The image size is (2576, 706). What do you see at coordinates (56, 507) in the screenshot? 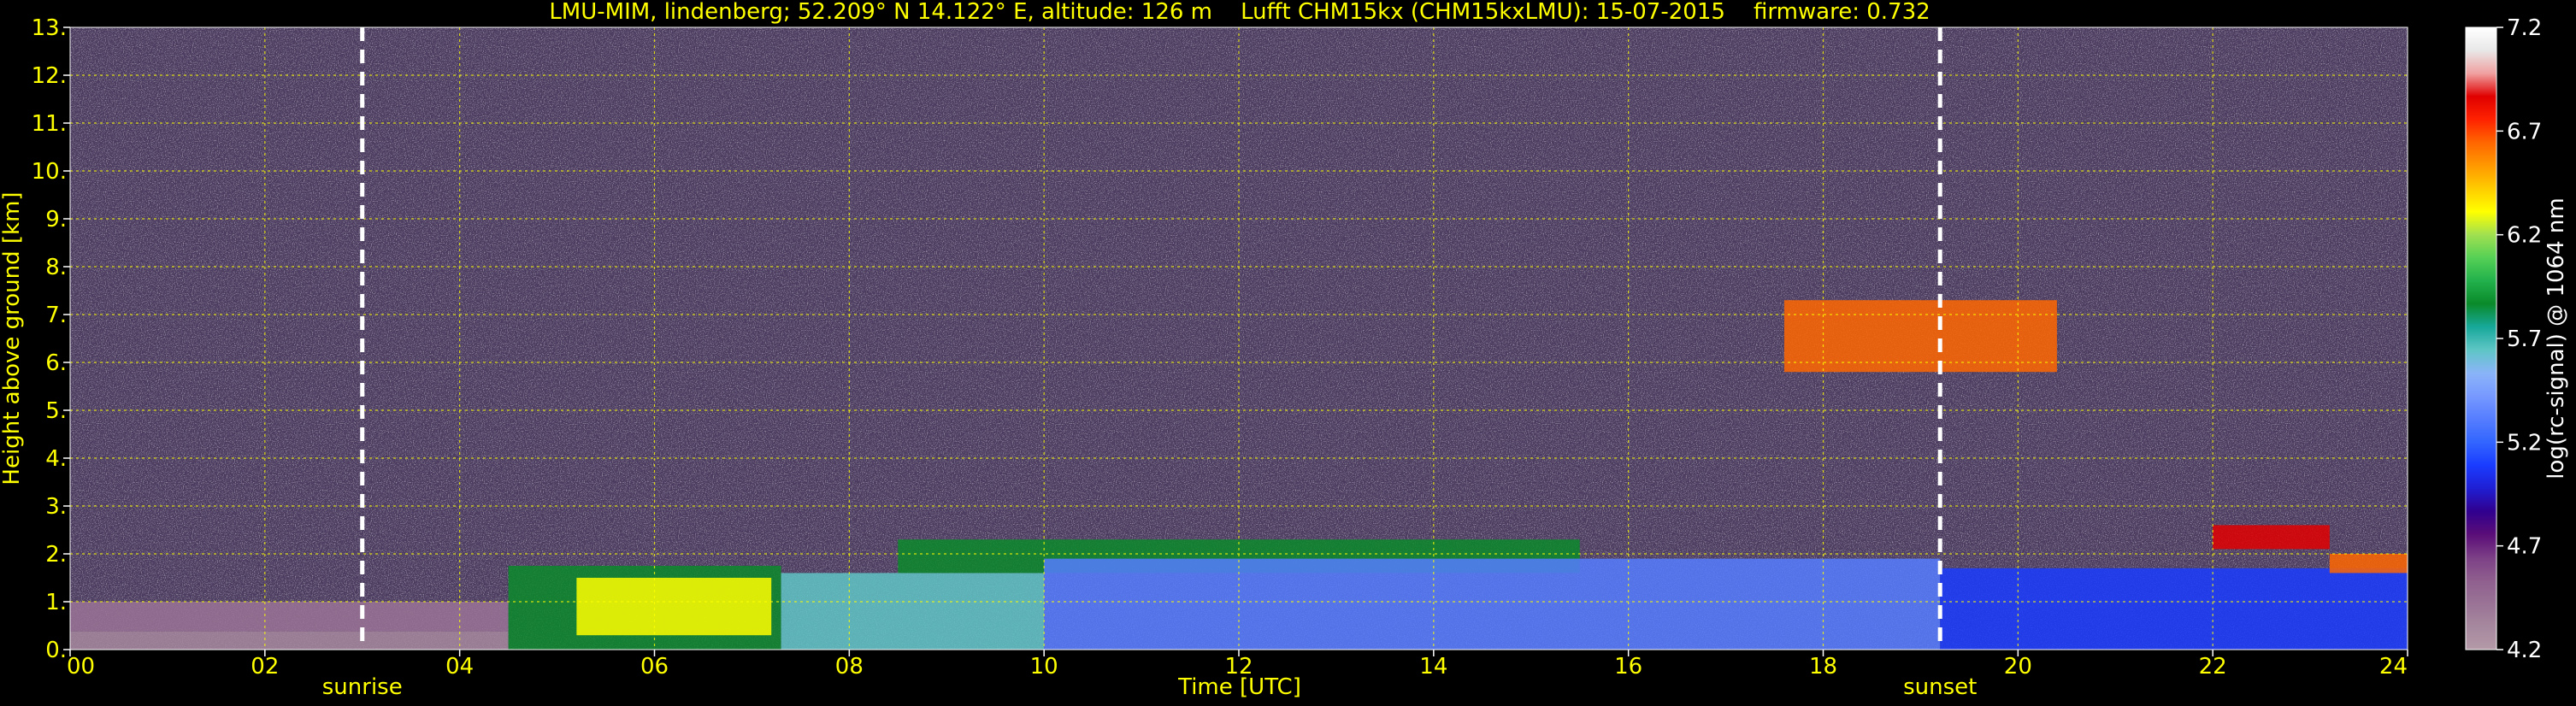
I see `y-tick-label-3: 3.` at bounding box center [56, 507].